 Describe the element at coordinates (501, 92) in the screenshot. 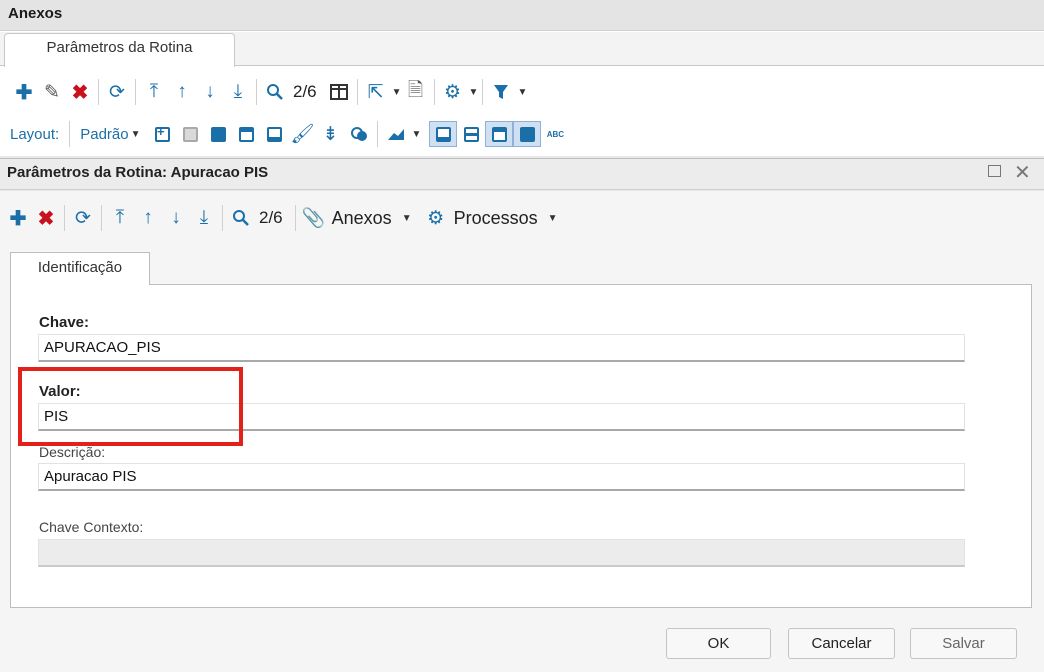

I see `filter-icon` at that location.